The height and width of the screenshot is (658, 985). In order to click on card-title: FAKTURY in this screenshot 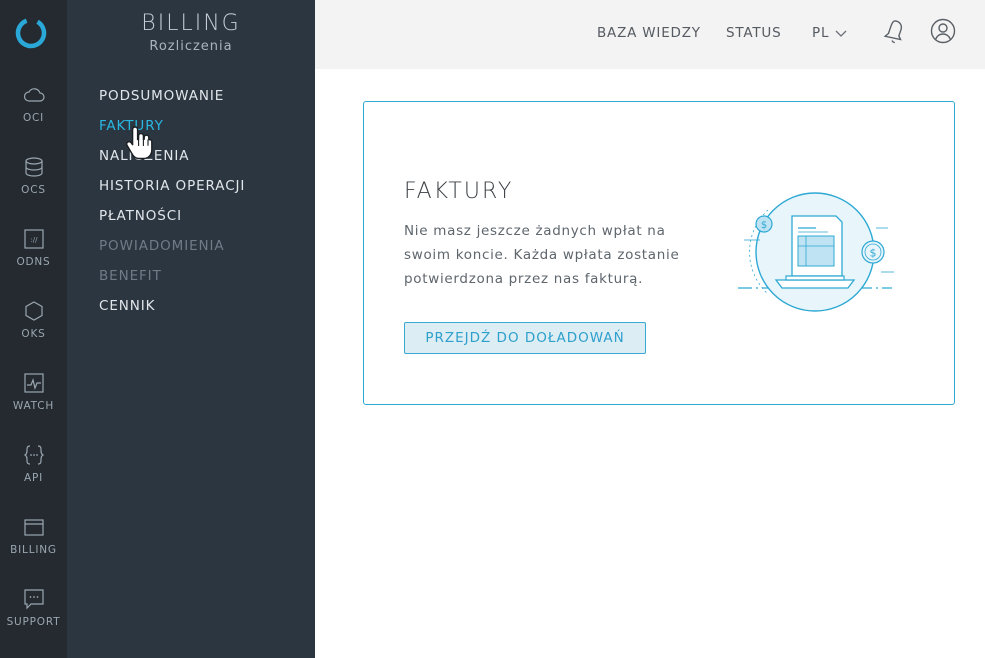, I will do `click(459, 191)`.